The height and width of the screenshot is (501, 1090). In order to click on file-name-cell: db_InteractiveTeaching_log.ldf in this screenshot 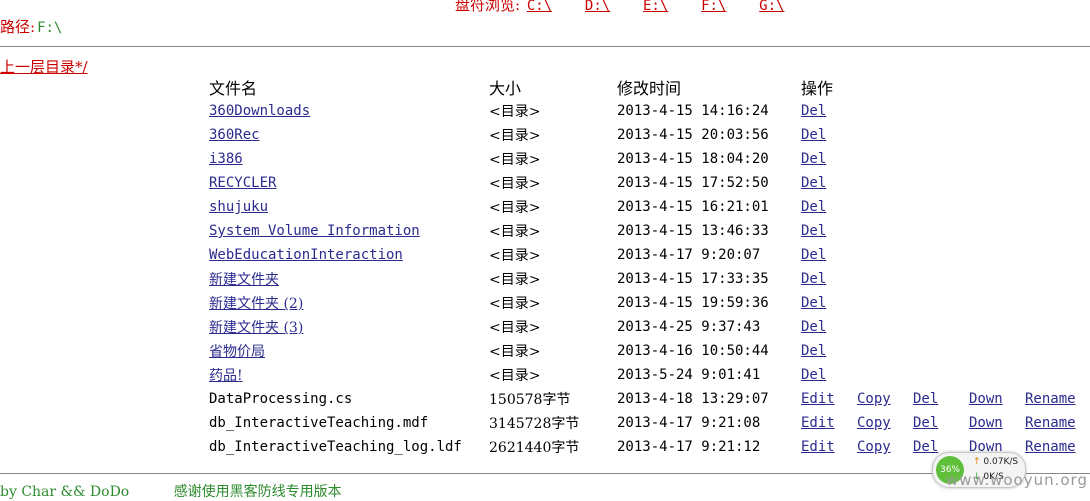, I will do `click(335, 447)`.